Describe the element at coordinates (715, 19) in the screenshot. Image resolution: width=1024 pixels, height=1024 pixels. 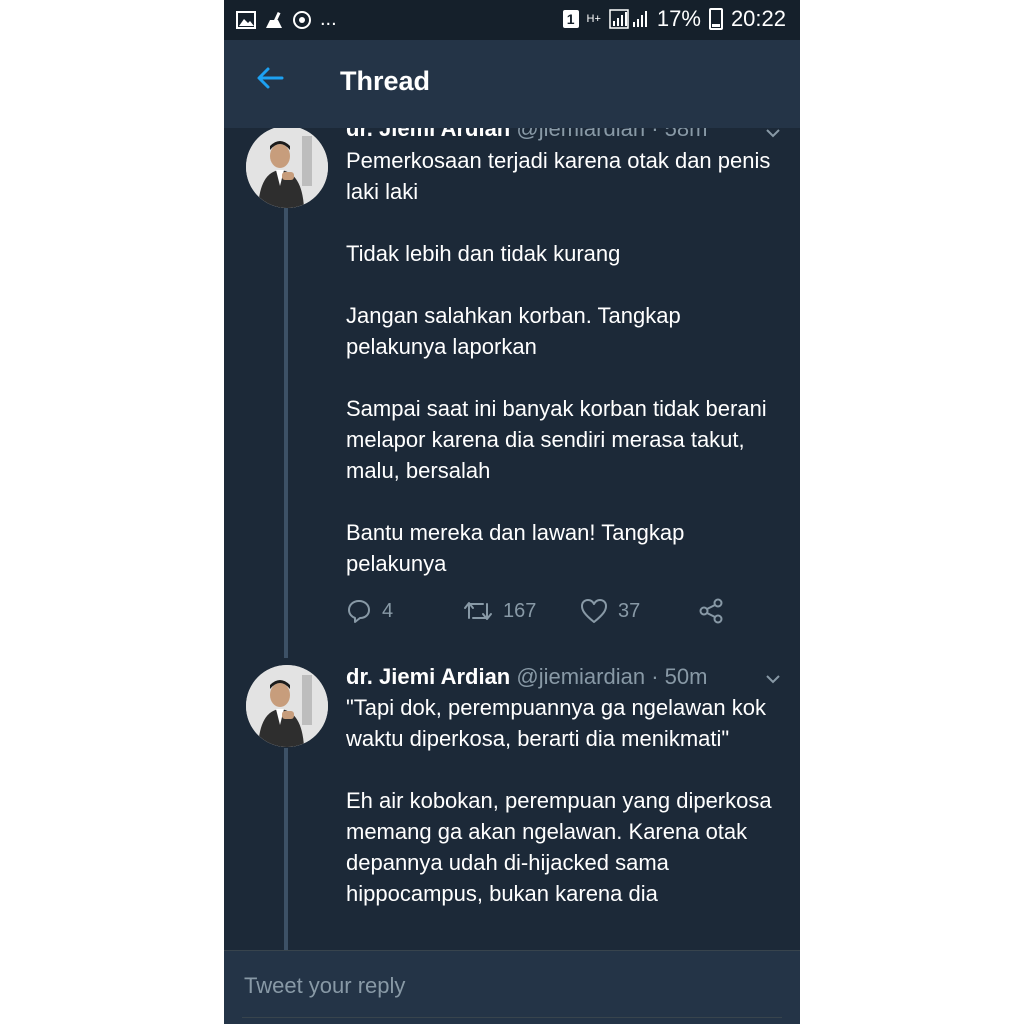
I see `battery-icon` at that location.